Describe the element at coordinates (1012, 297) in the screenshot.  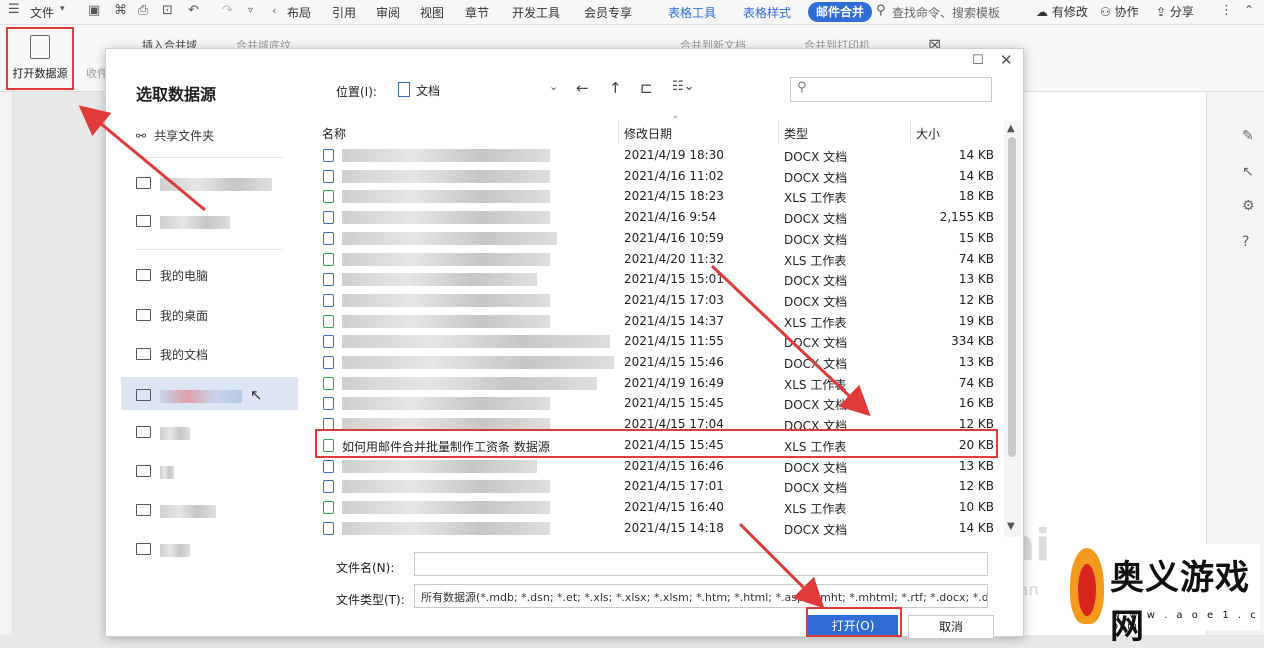
I see `scroll-thumb` at that location.